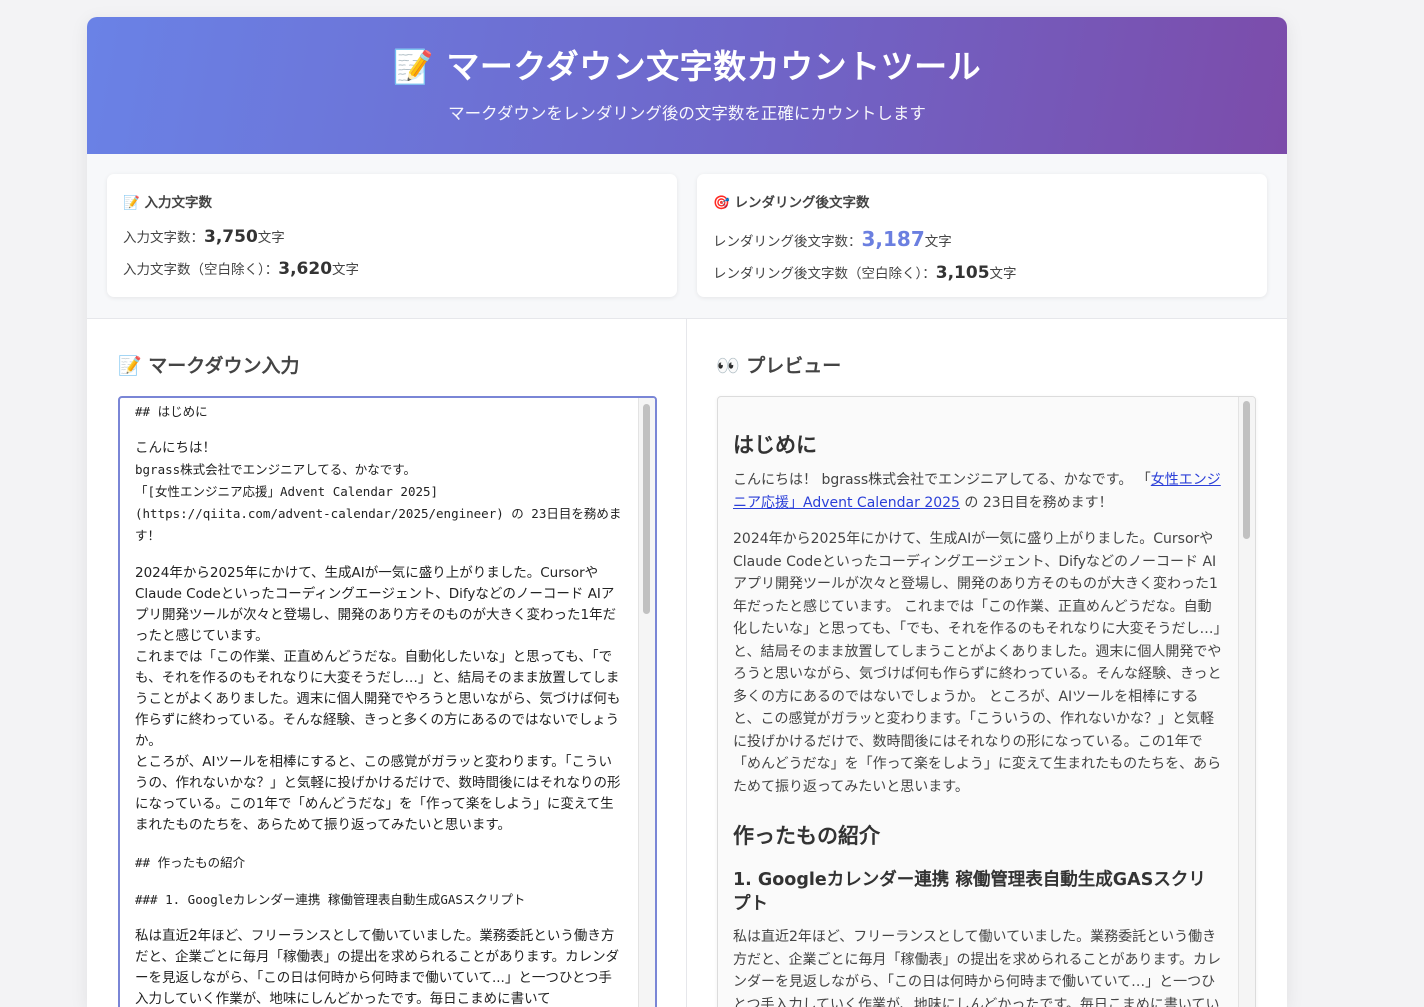 The height and width of the screenshot is (1007, 1424). I want to click on editor-line: ### 1. Googleカレンダー連携 稼働管理表自動生成GASスクリプト, so click(330, 899).